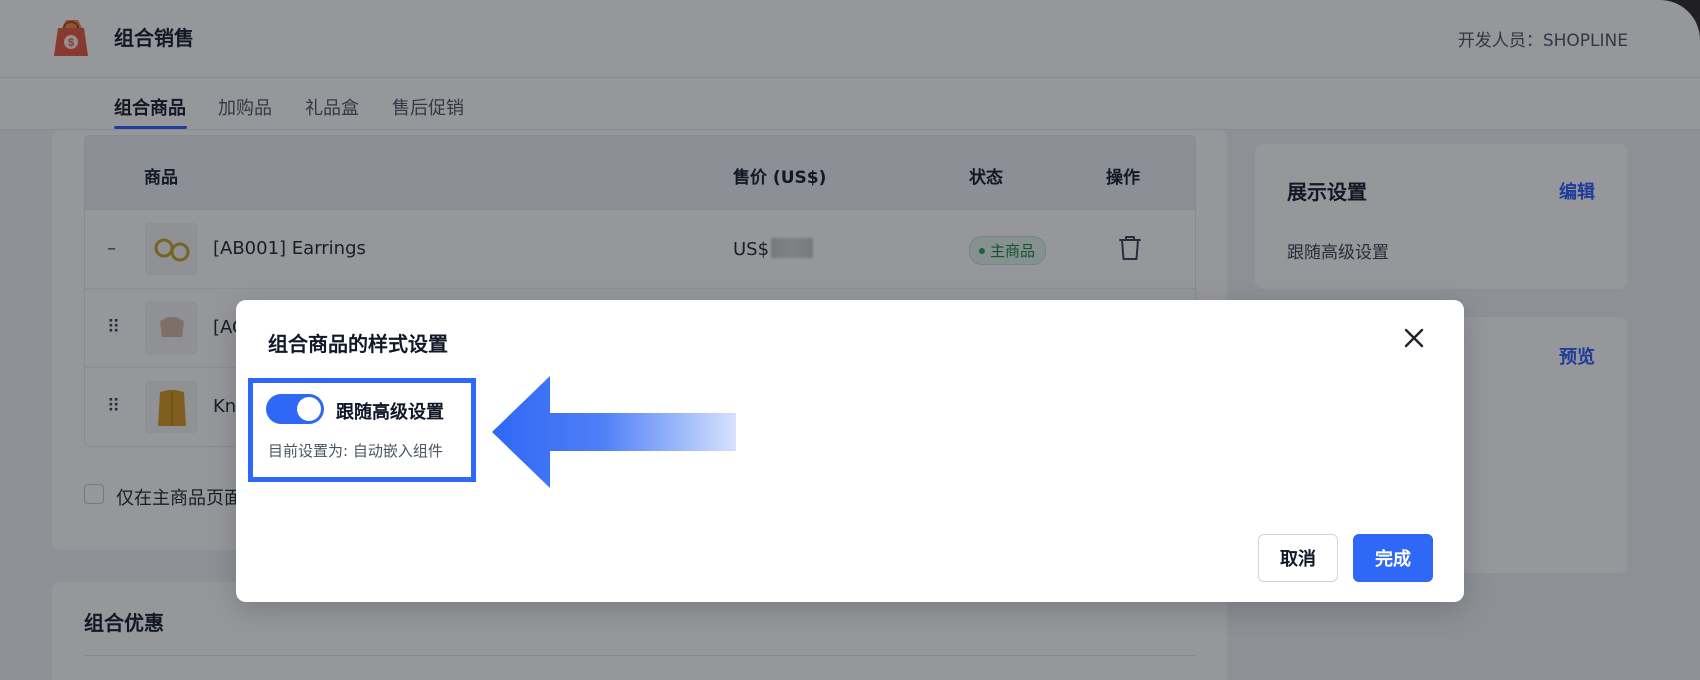 Image resolution: width=1700 pixels, height=680 pixels. I want to click on close-icon, so click(1414, 338).